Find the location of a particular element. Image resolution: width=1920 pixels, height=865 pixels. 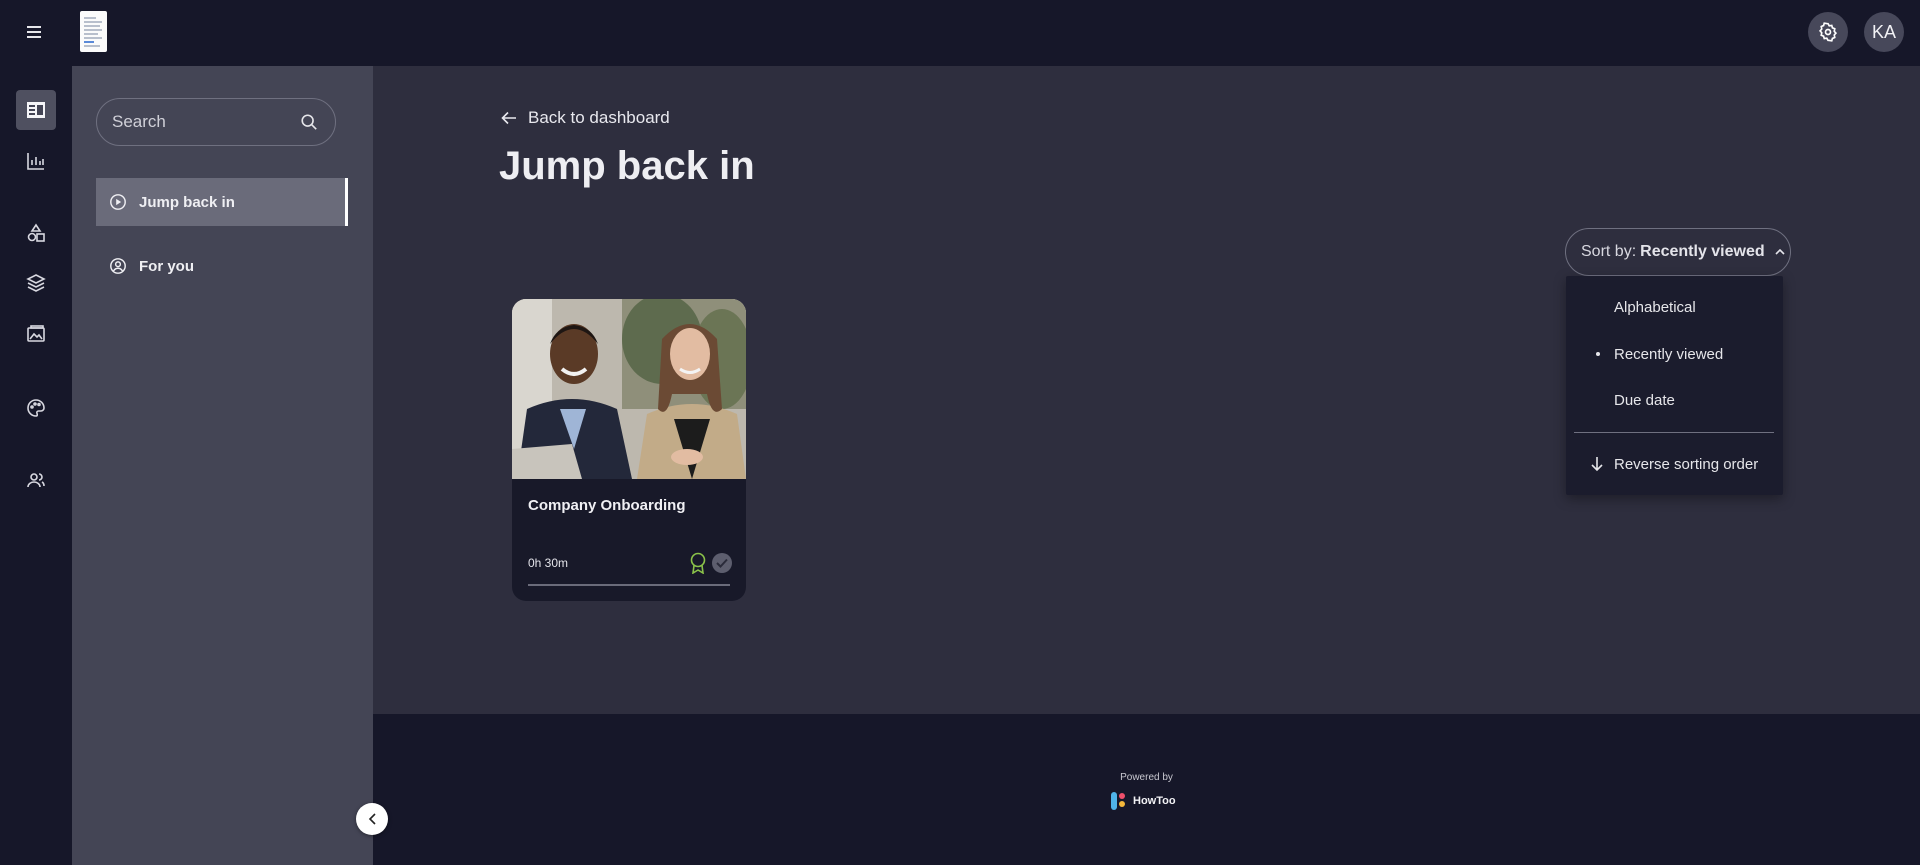

back-to-dashboard-label: Back to dashboard is located at coordinates (599, 117).